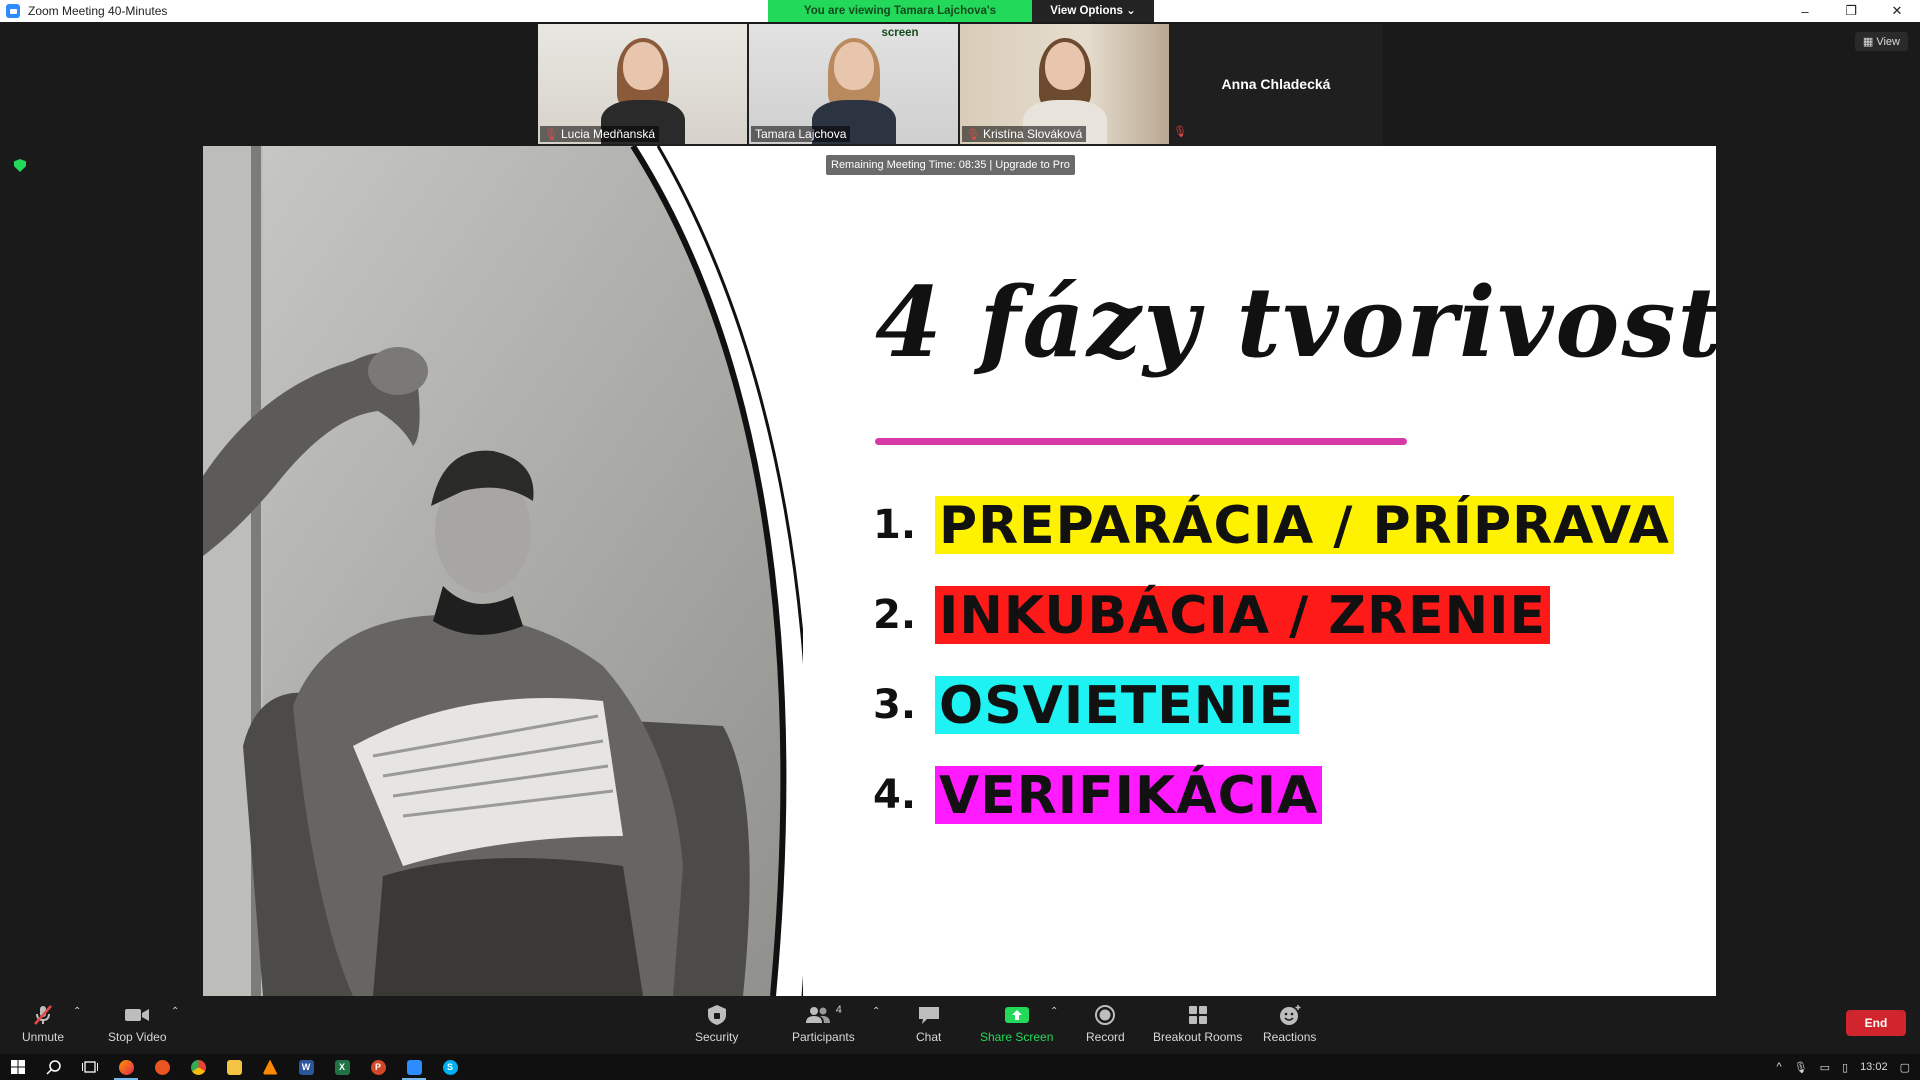 The width and height of the screenshot is (1920, 1080). I want to click on chat-button: Chat, so click(928, 1023).